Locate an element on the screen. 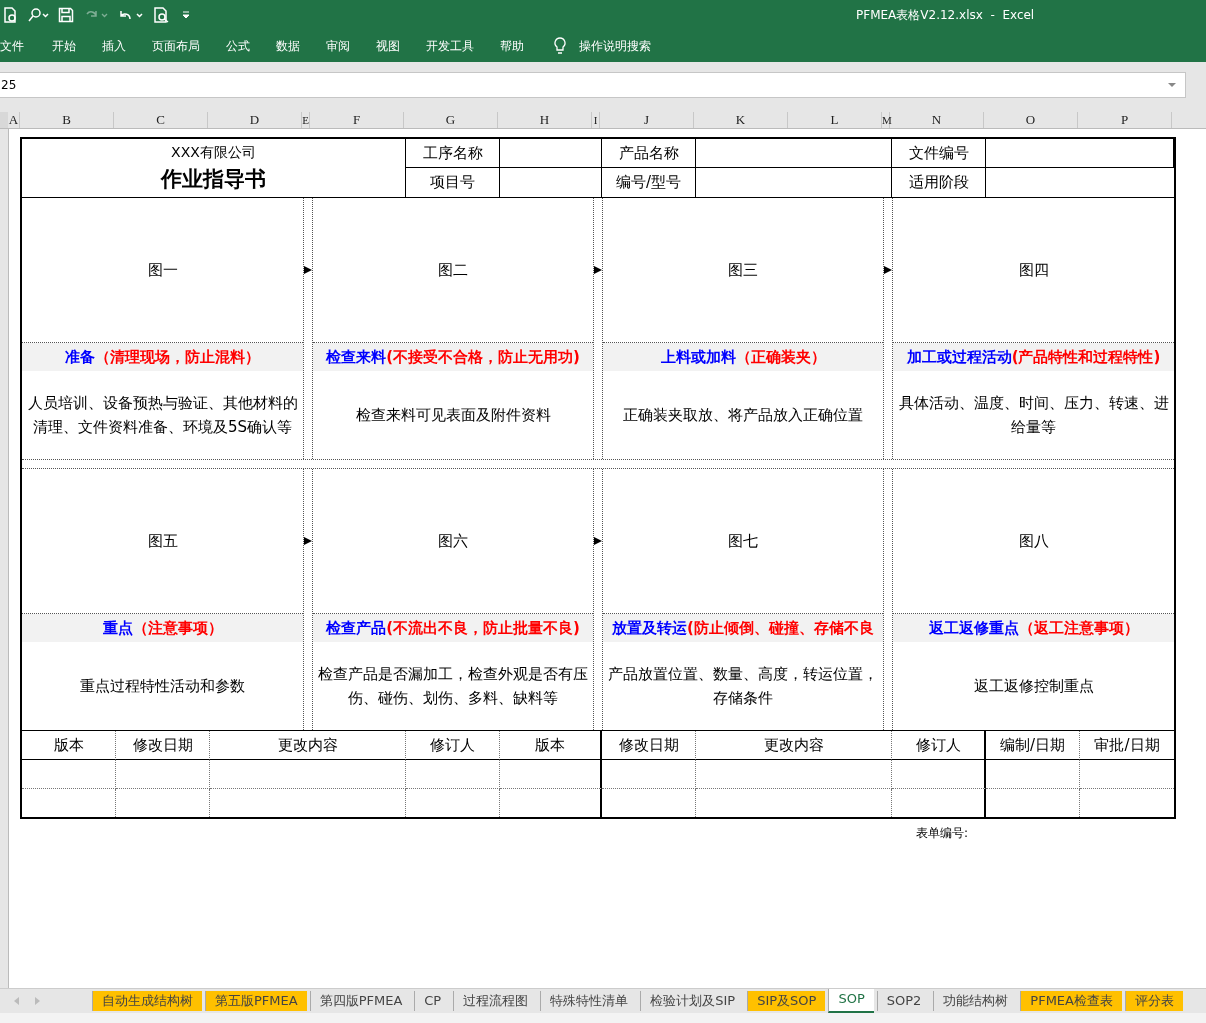 This screenshot has width=1206, height=1023. column-header: G is located at coordinates (451, 120).